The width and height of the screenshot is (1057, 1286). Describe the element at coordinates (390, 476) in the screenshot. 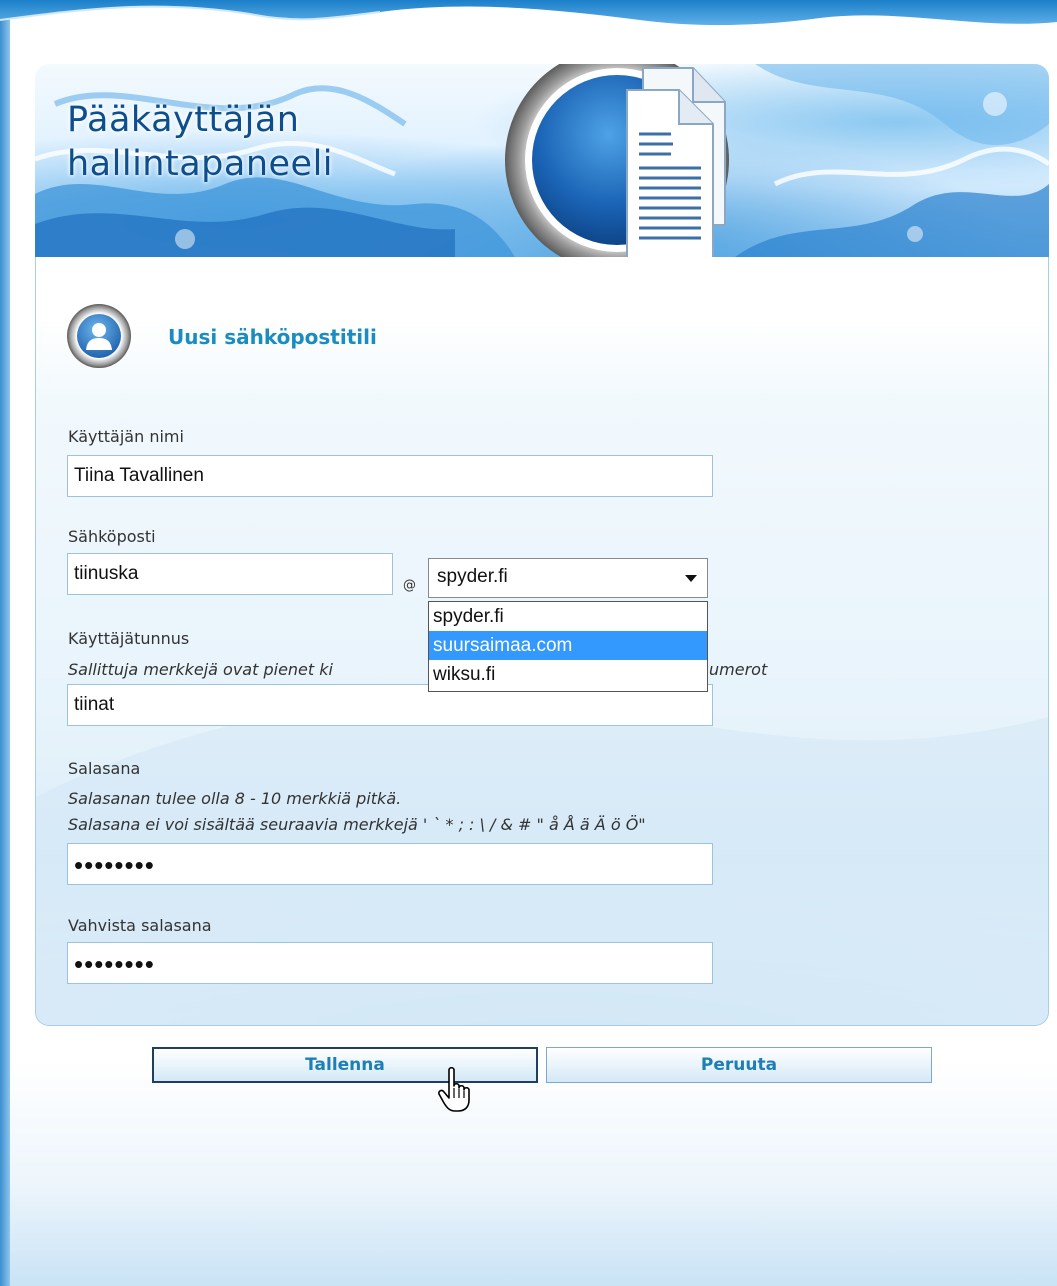

I see `username-input: Tiina Tavallinen` at that location.